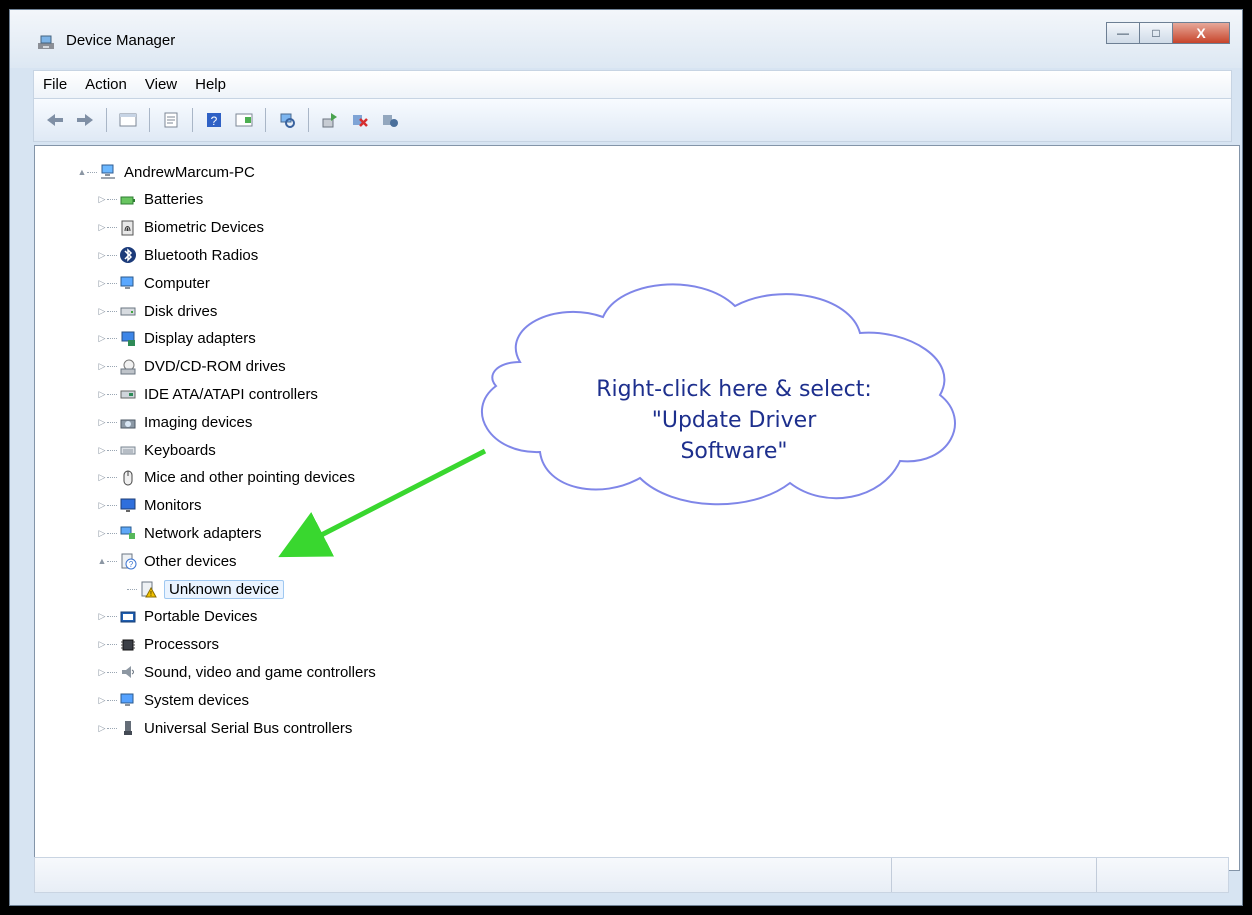  I want to click on device-category-network-adapters: ▷ Network adapters, so click(179, 533).